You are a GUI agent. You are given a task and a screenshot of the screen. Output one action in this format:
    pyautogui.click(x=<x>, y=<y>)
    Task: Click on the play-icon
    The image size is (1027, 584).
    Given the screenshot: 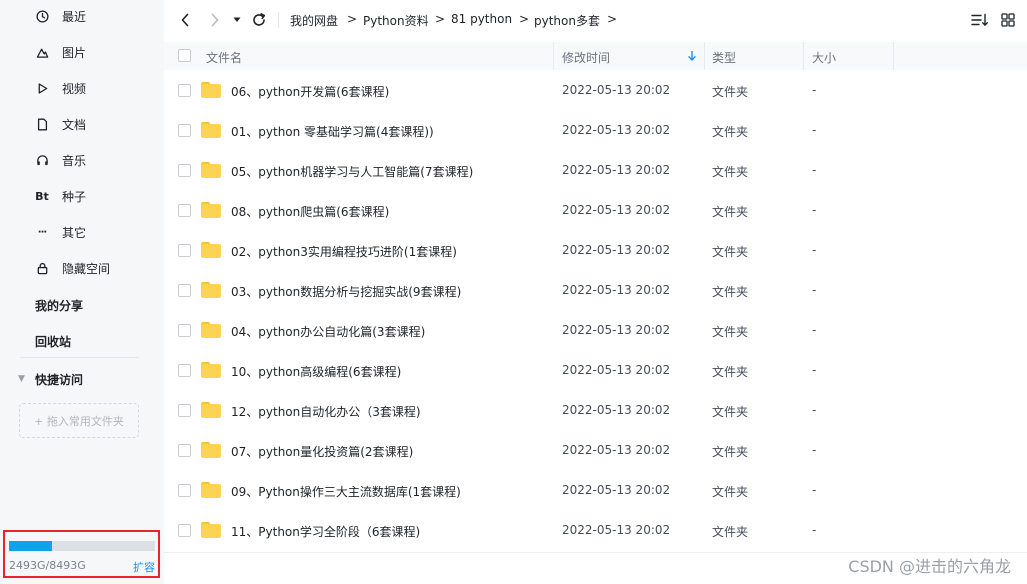 What is the action you would take?
    pyautogui.click(x=42, y=88)
    